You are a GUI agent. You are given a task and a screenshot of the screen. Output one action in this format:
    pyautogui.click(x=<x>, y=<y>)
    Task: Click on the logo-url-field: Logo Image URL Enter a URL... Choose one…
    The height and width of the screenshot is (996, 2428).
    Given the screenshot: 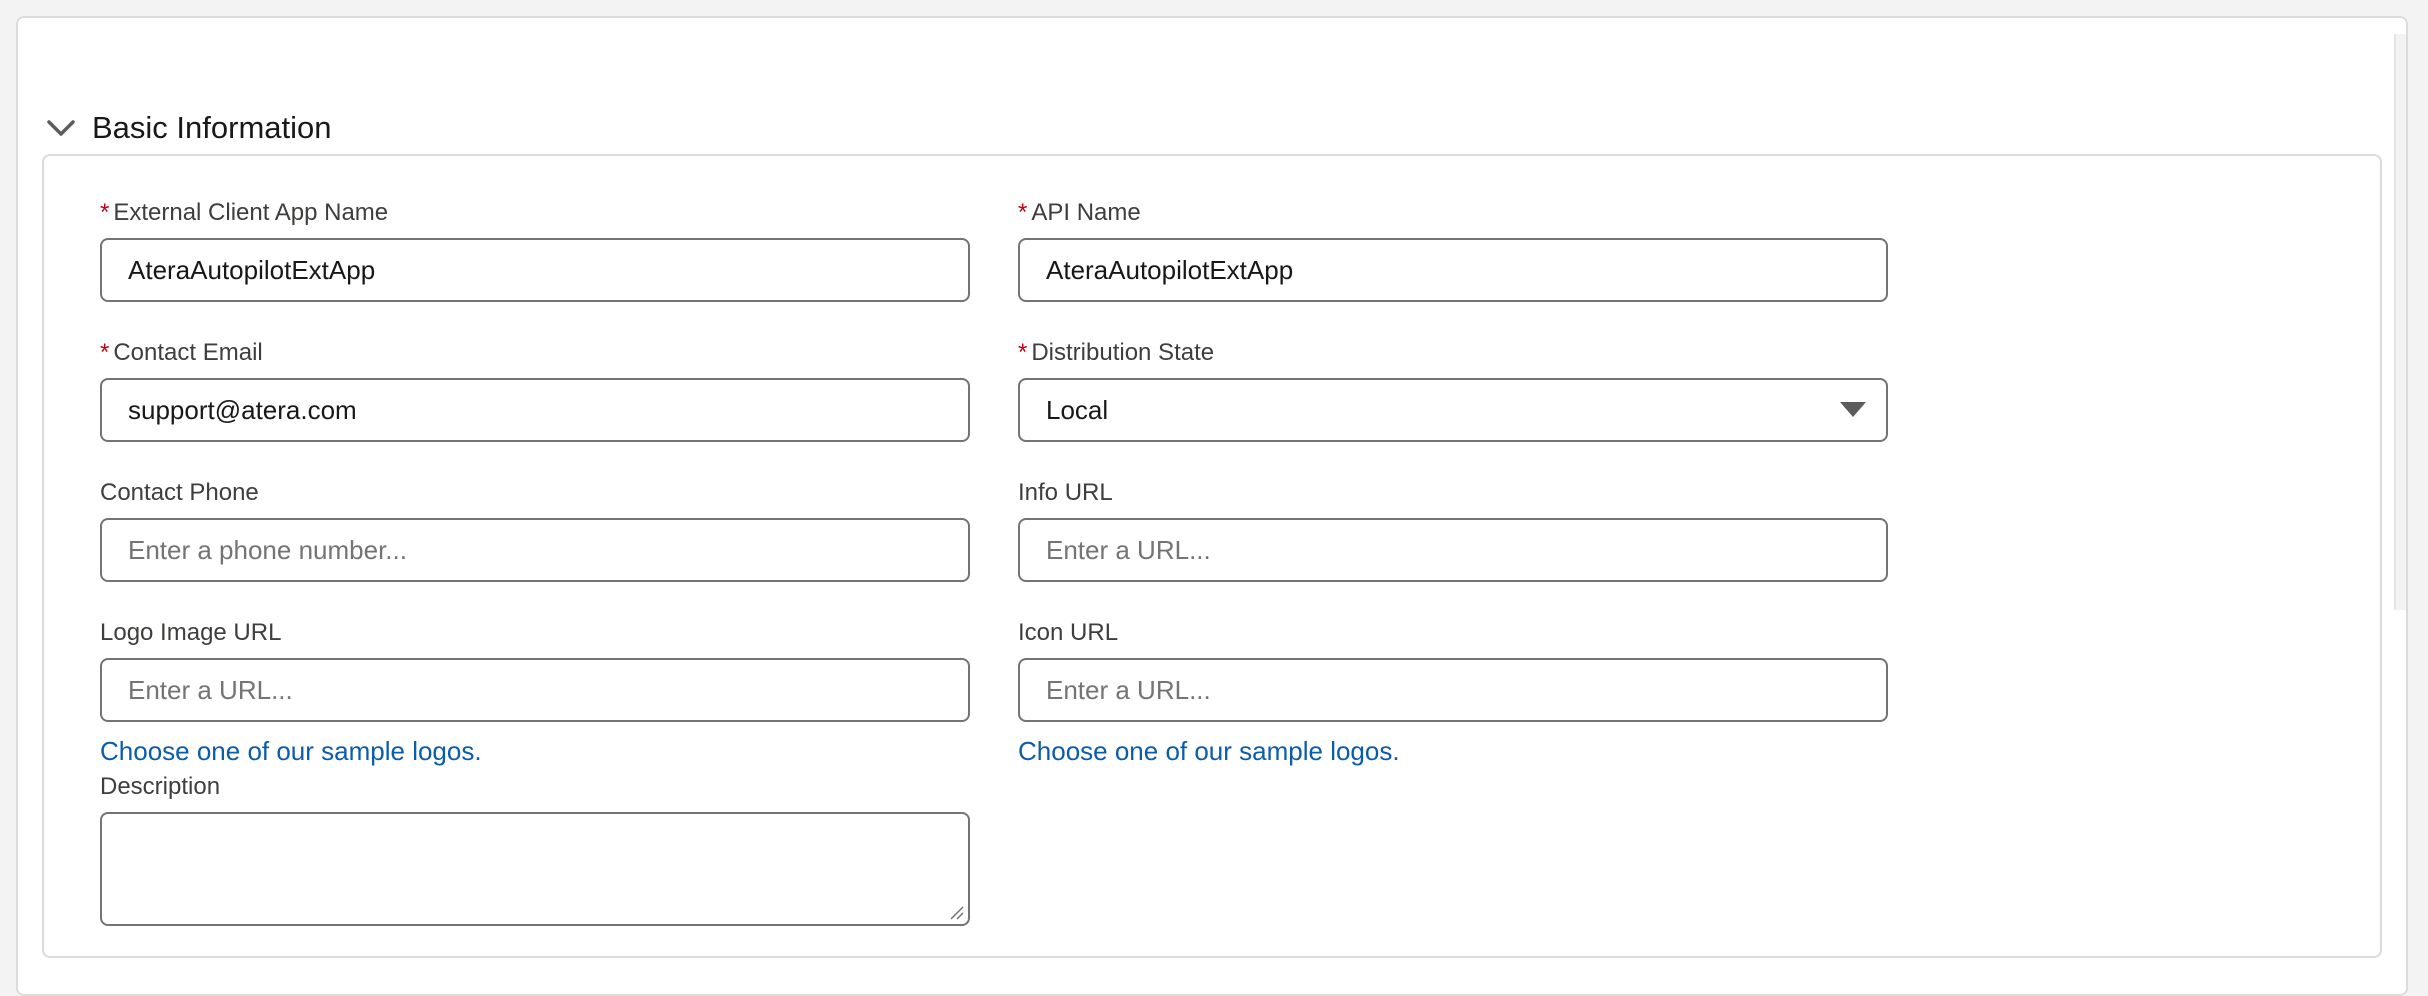 What is the action you would take?
    pyautogui.click(x=535, y=692)
    